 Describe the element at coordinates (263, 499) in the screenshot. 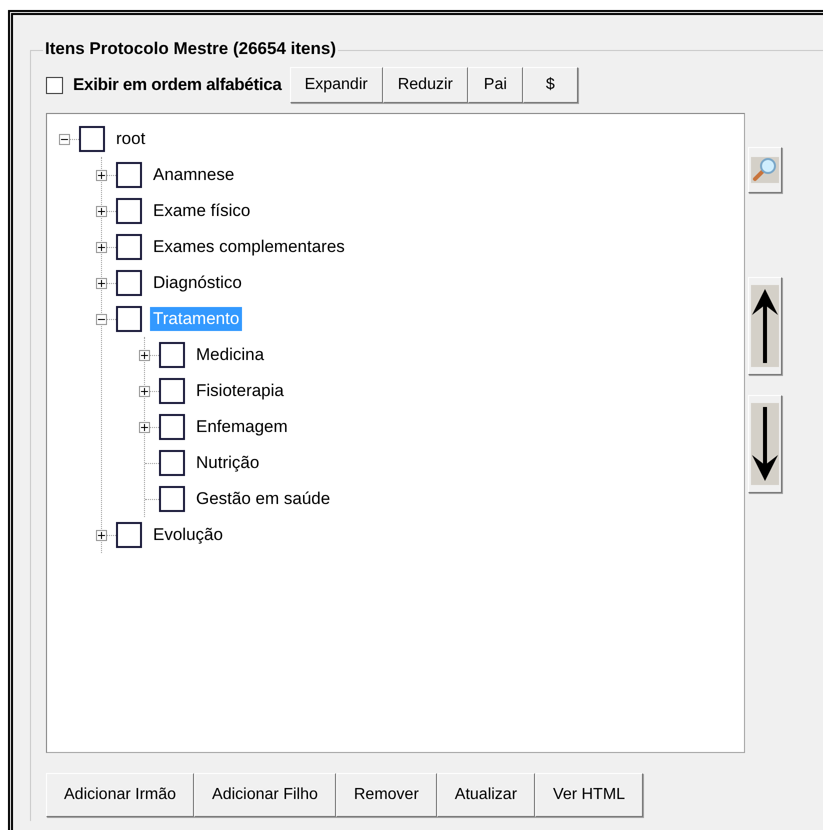

I see `tree-item: Gestão em saúde` at that location.